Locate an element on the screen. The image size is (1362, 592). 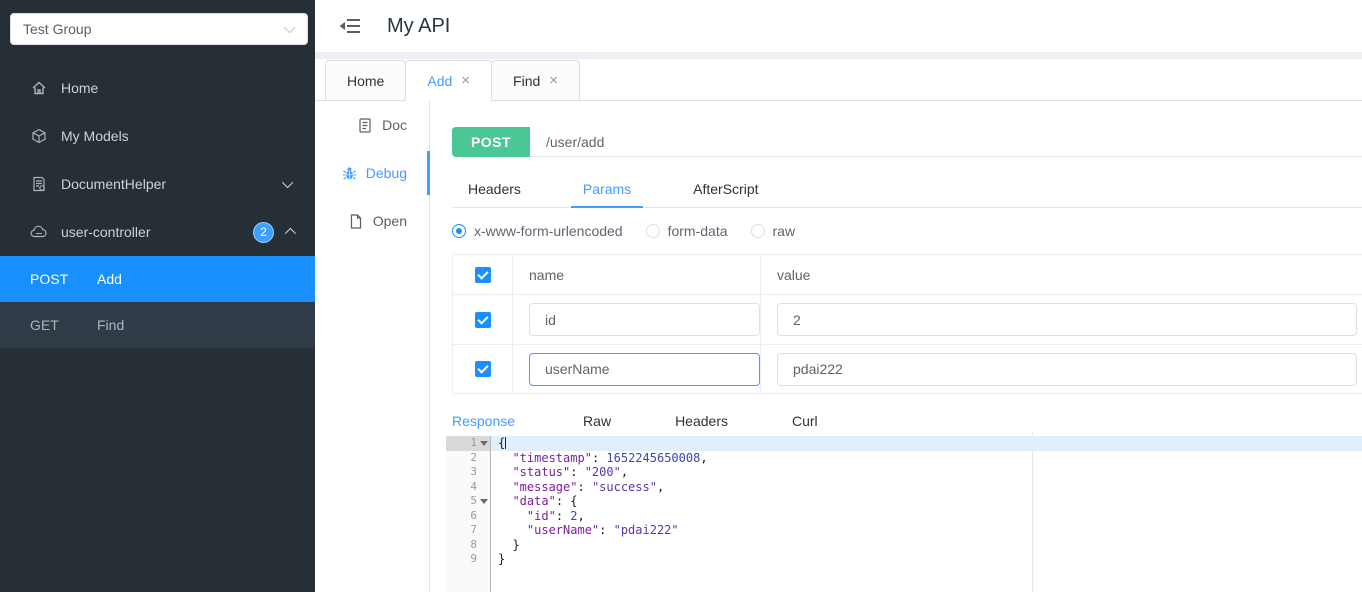
sidebar-item-home: Home is located at coordinates (157, 88).